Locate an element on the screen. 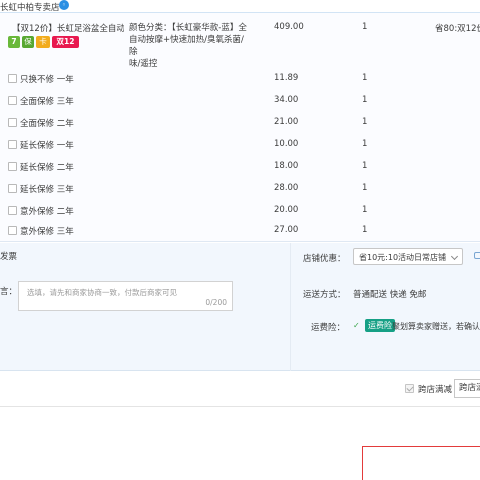 The width and height of the screenshot is (480, 480). invoice-label: 发票 is located at coordinates (8, 256).